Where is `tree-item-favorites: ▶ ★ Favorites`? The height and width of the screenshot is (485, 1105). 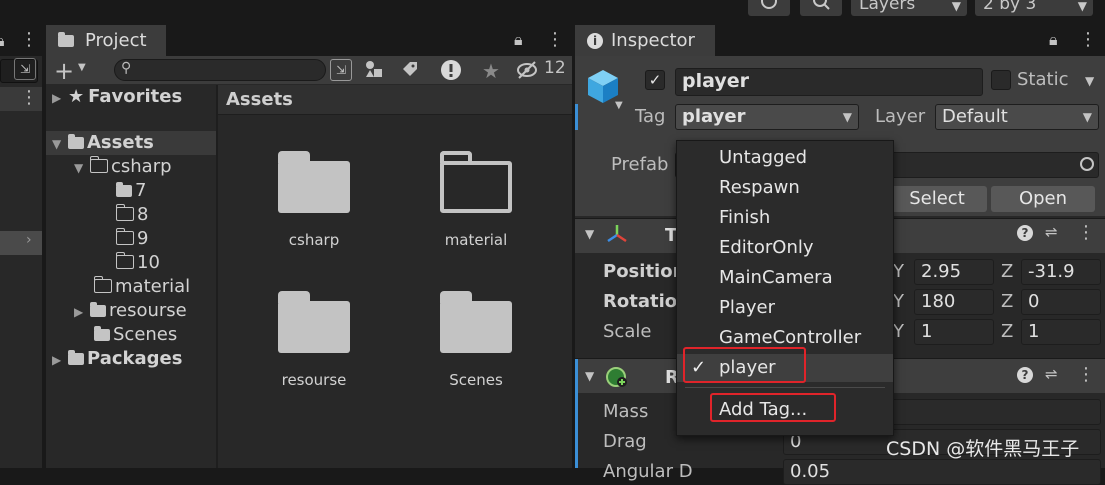 tree-item-favorites: ▶ ★ Favorites is located at coordinates (117, 97).